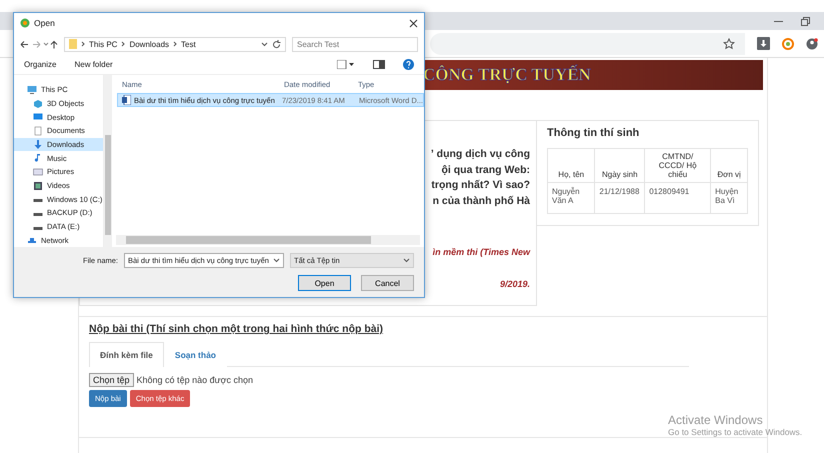 This screenshot has width=824, height=453. I want to click on network-icon, so click(32, 240).